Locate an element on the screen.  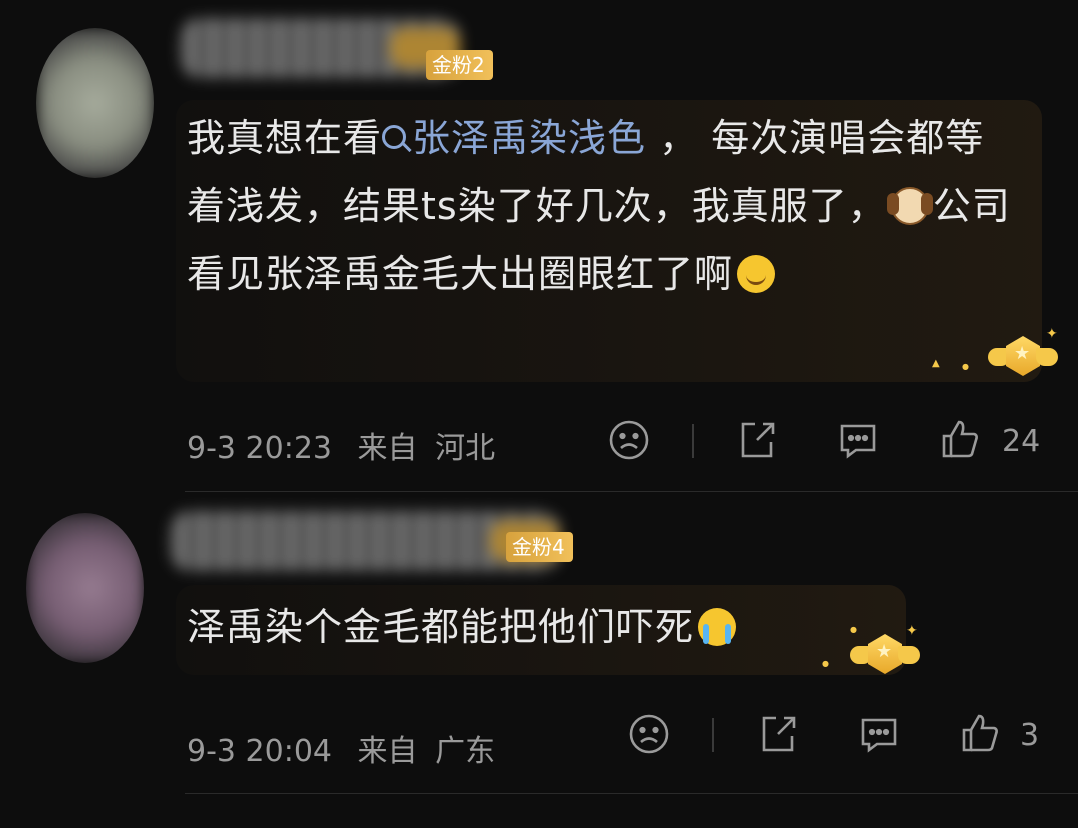
topic-label: 张泽禹染浅色 is located at coordinates (529, 138).